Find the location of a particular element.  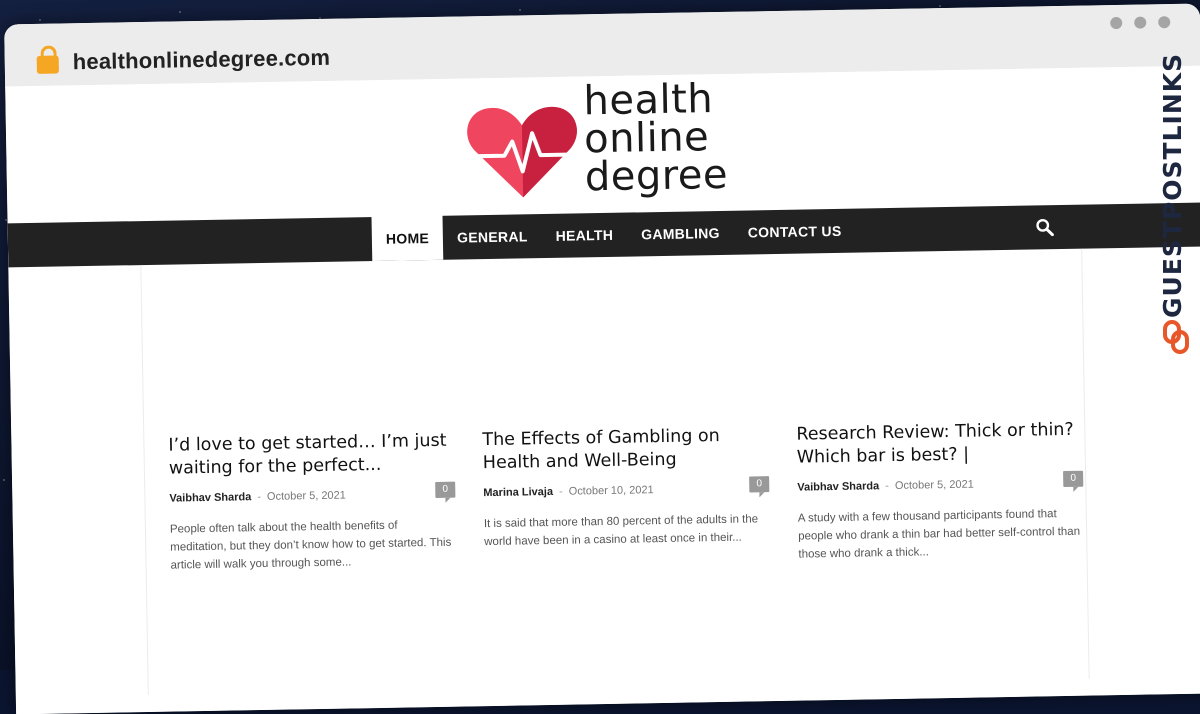

logo-wordmark: health online degree is located at coordinates (656, 138).